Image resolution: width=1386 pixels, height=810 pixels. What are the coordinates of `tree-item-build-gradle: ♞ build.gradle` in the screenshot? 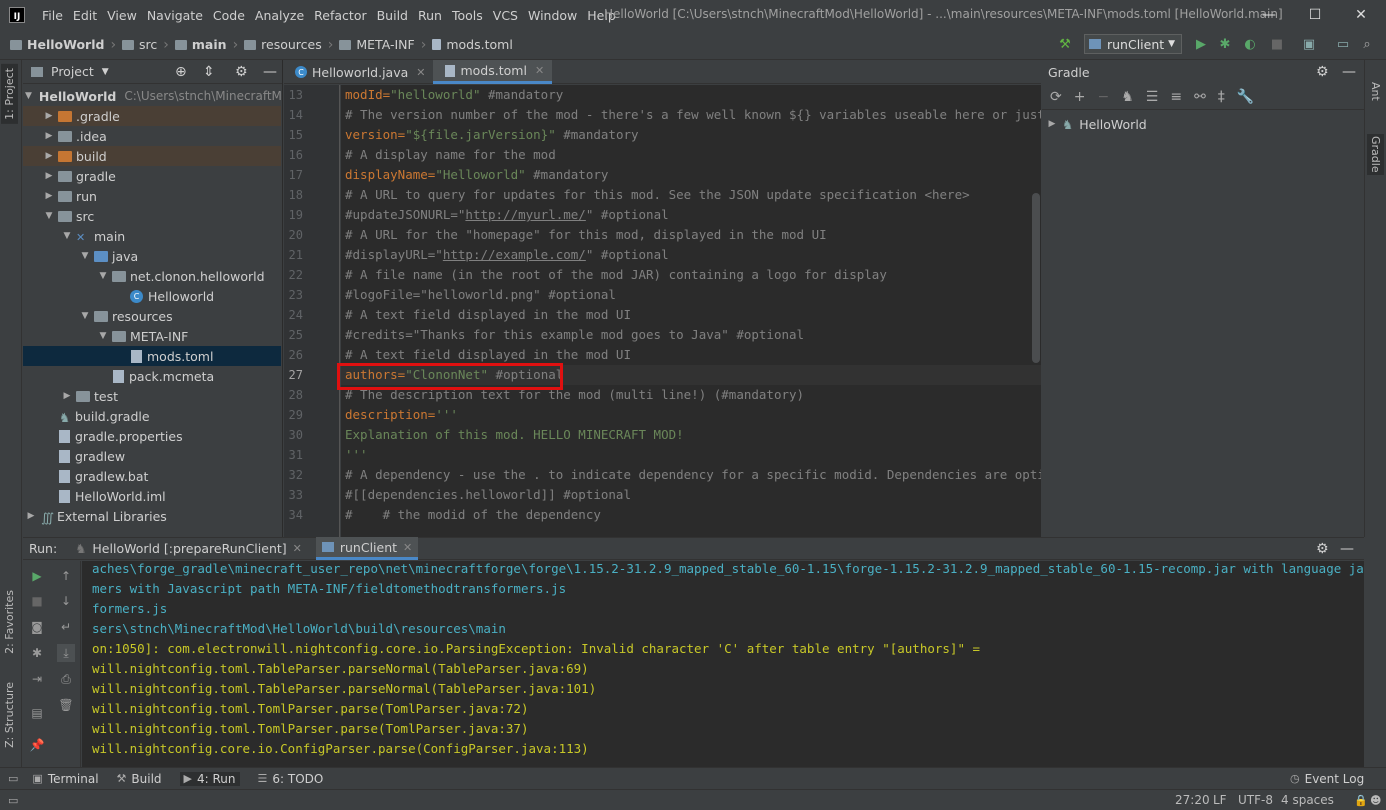 It's located at (152, 416).